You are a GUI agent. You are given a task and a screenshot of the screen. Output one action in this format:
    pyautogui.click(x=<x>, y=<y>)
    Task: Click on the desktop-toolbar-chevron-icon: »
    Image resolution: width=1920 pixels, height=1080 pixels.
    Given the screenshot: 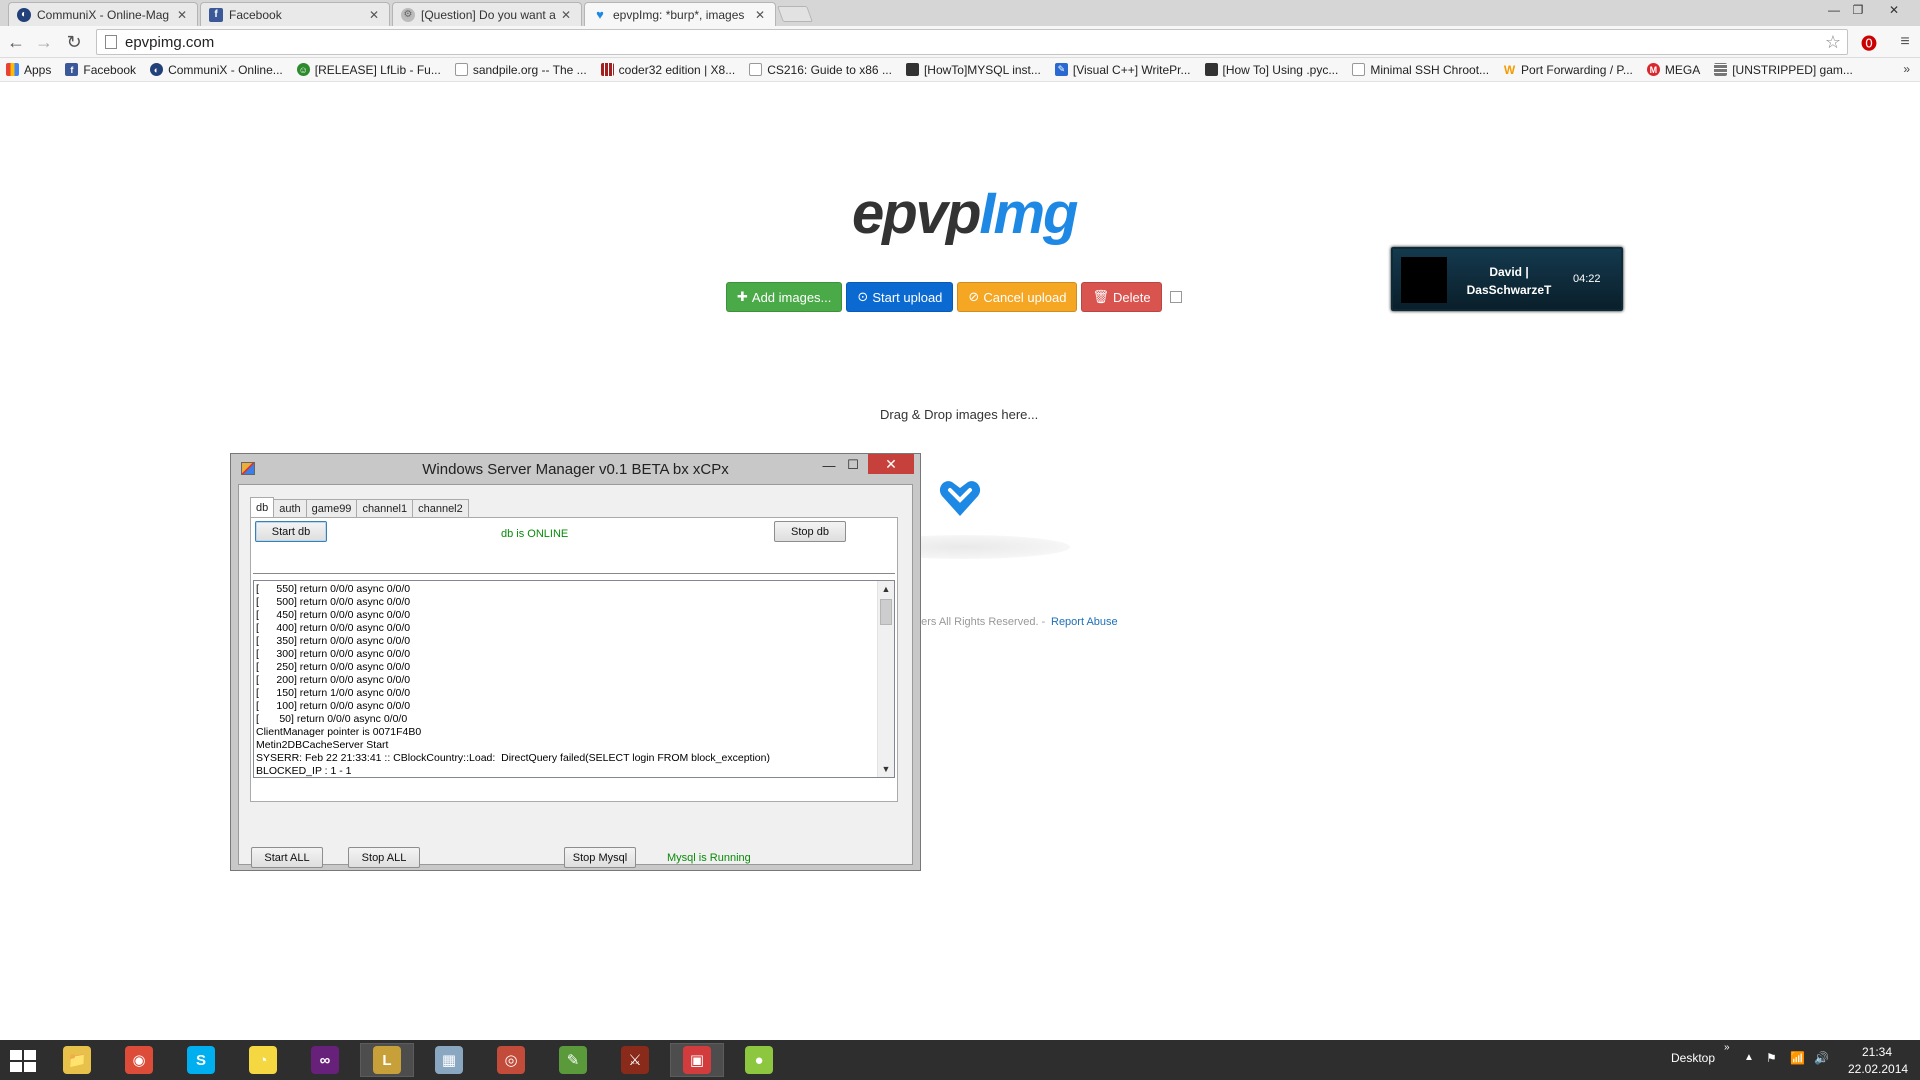 What is the action you would take?
    pyautogui.click(x=1727, y=1047)
    